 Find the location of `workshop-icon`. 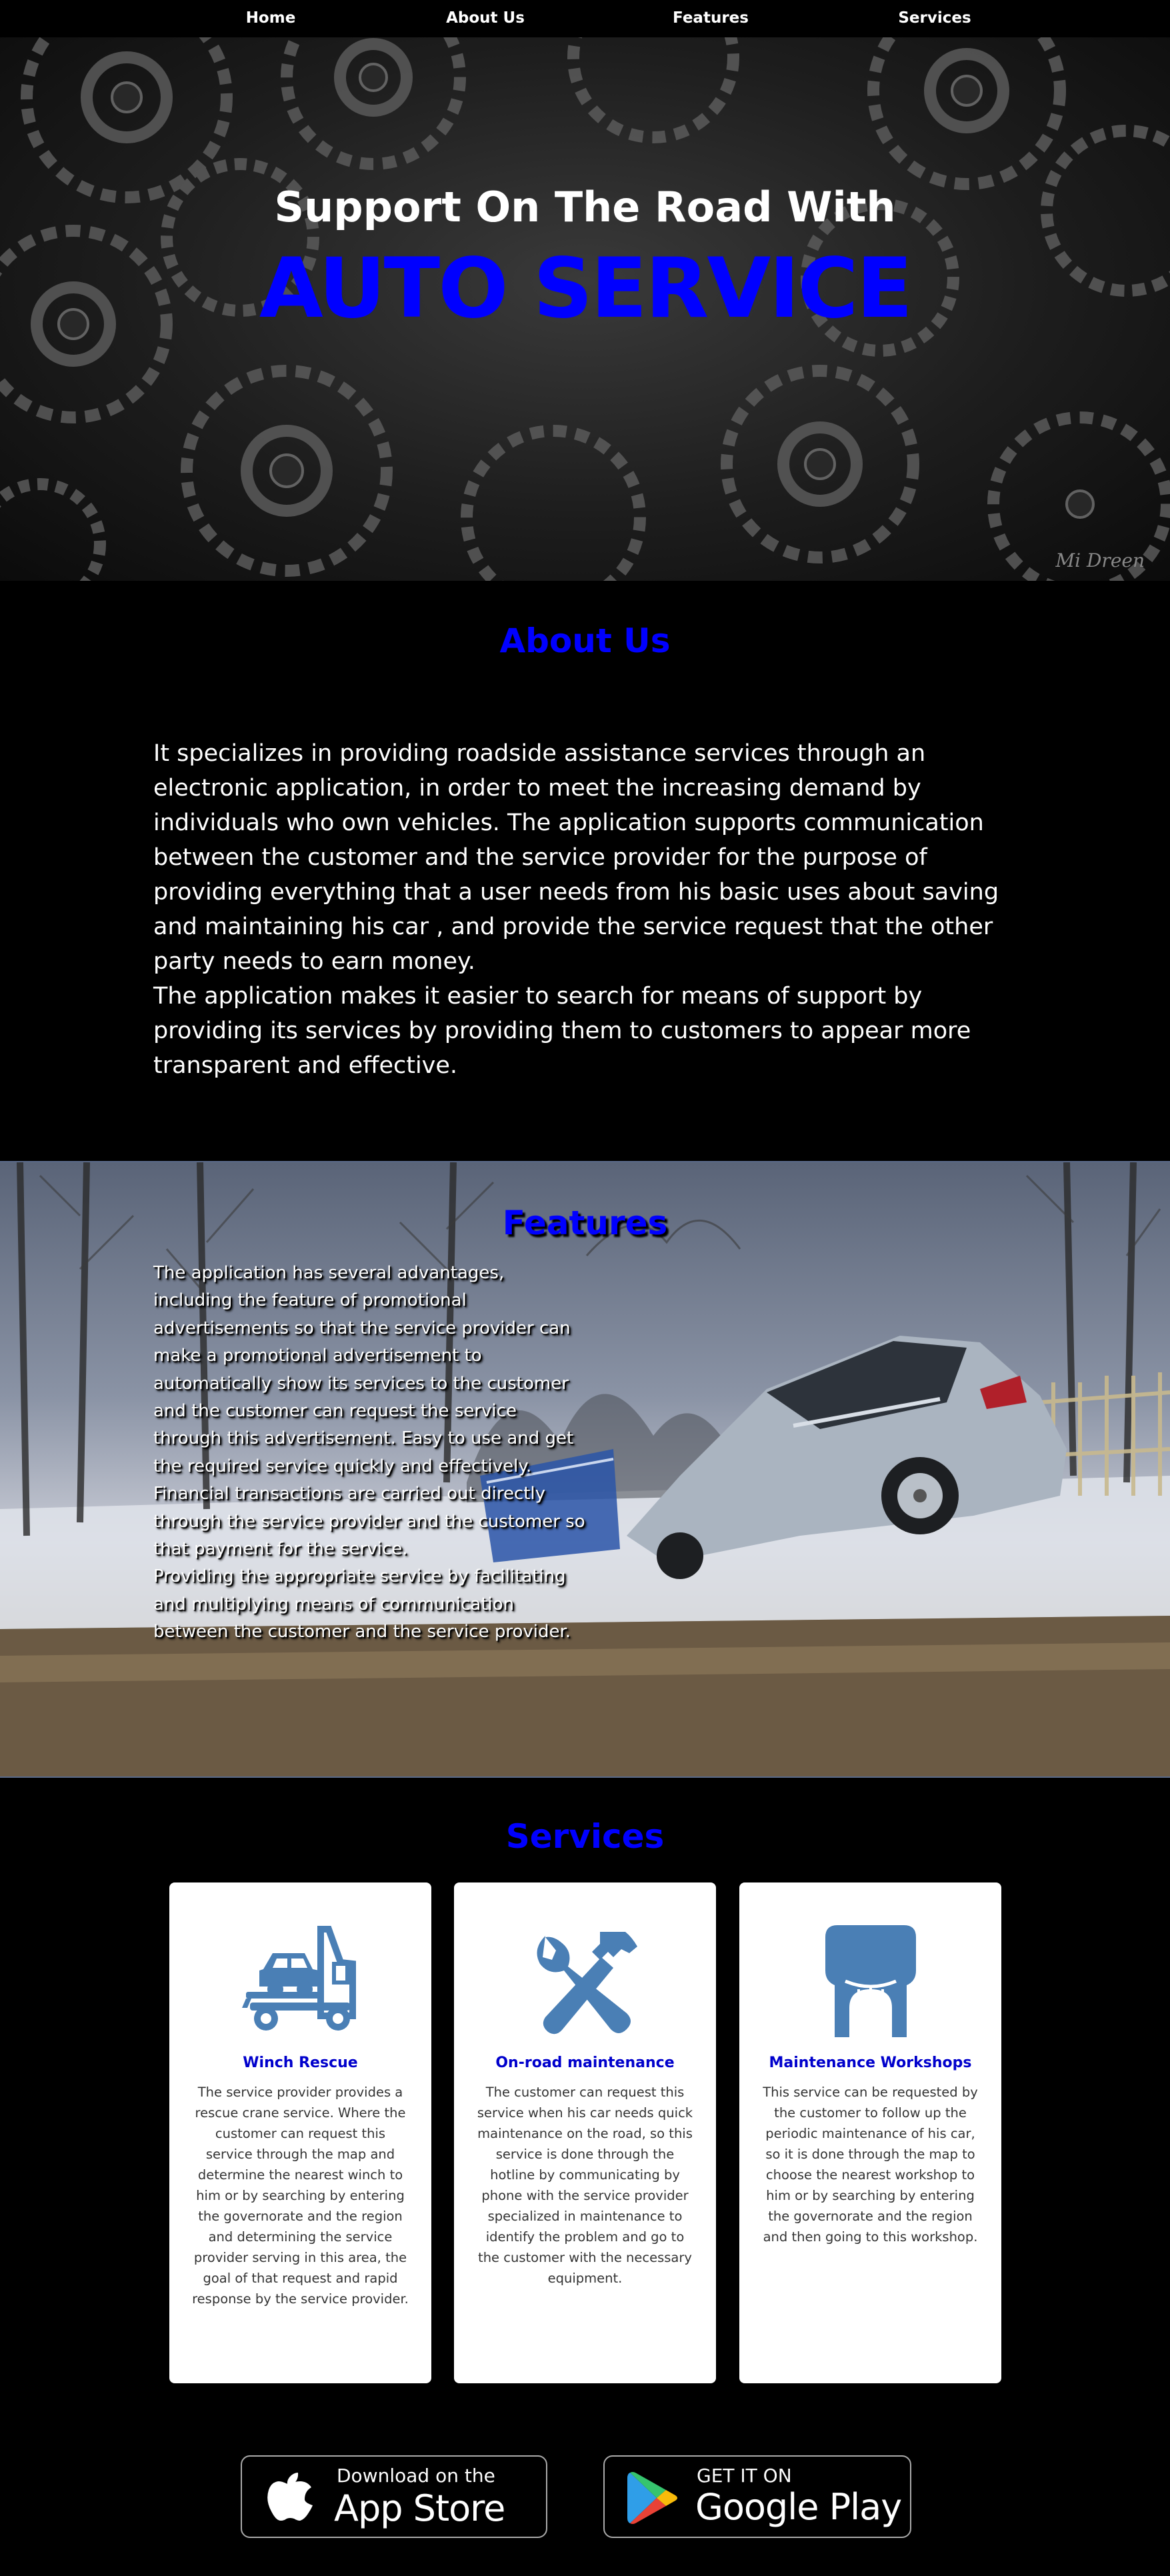

workshop-icon is located at coordinates (870, 1983).